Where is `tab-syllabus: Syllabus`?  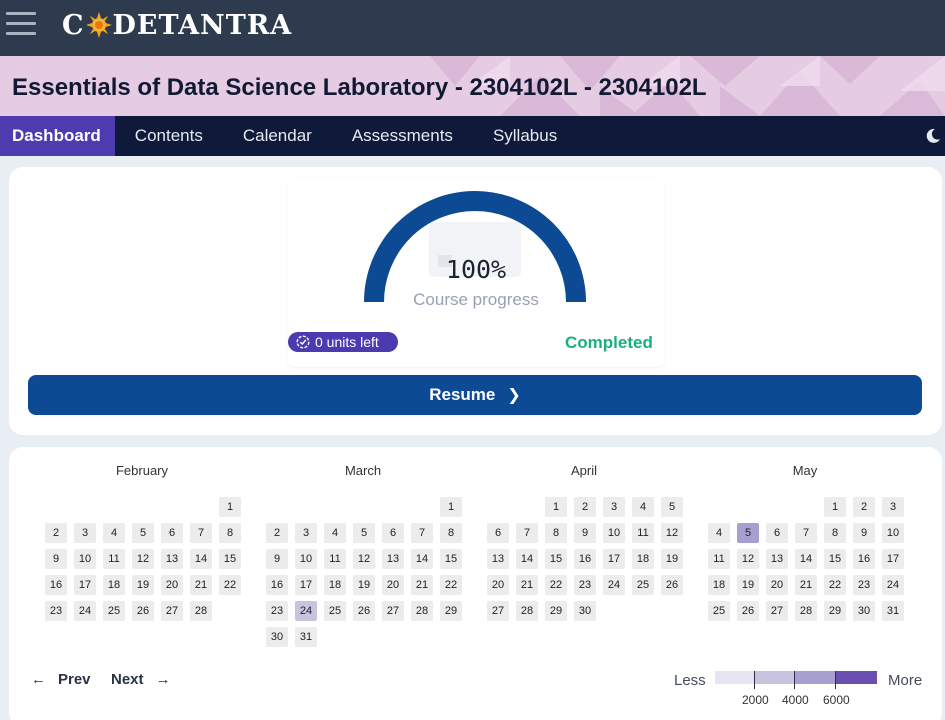
tab-syllabus: Syllabus is located at coordinates (525, 136).